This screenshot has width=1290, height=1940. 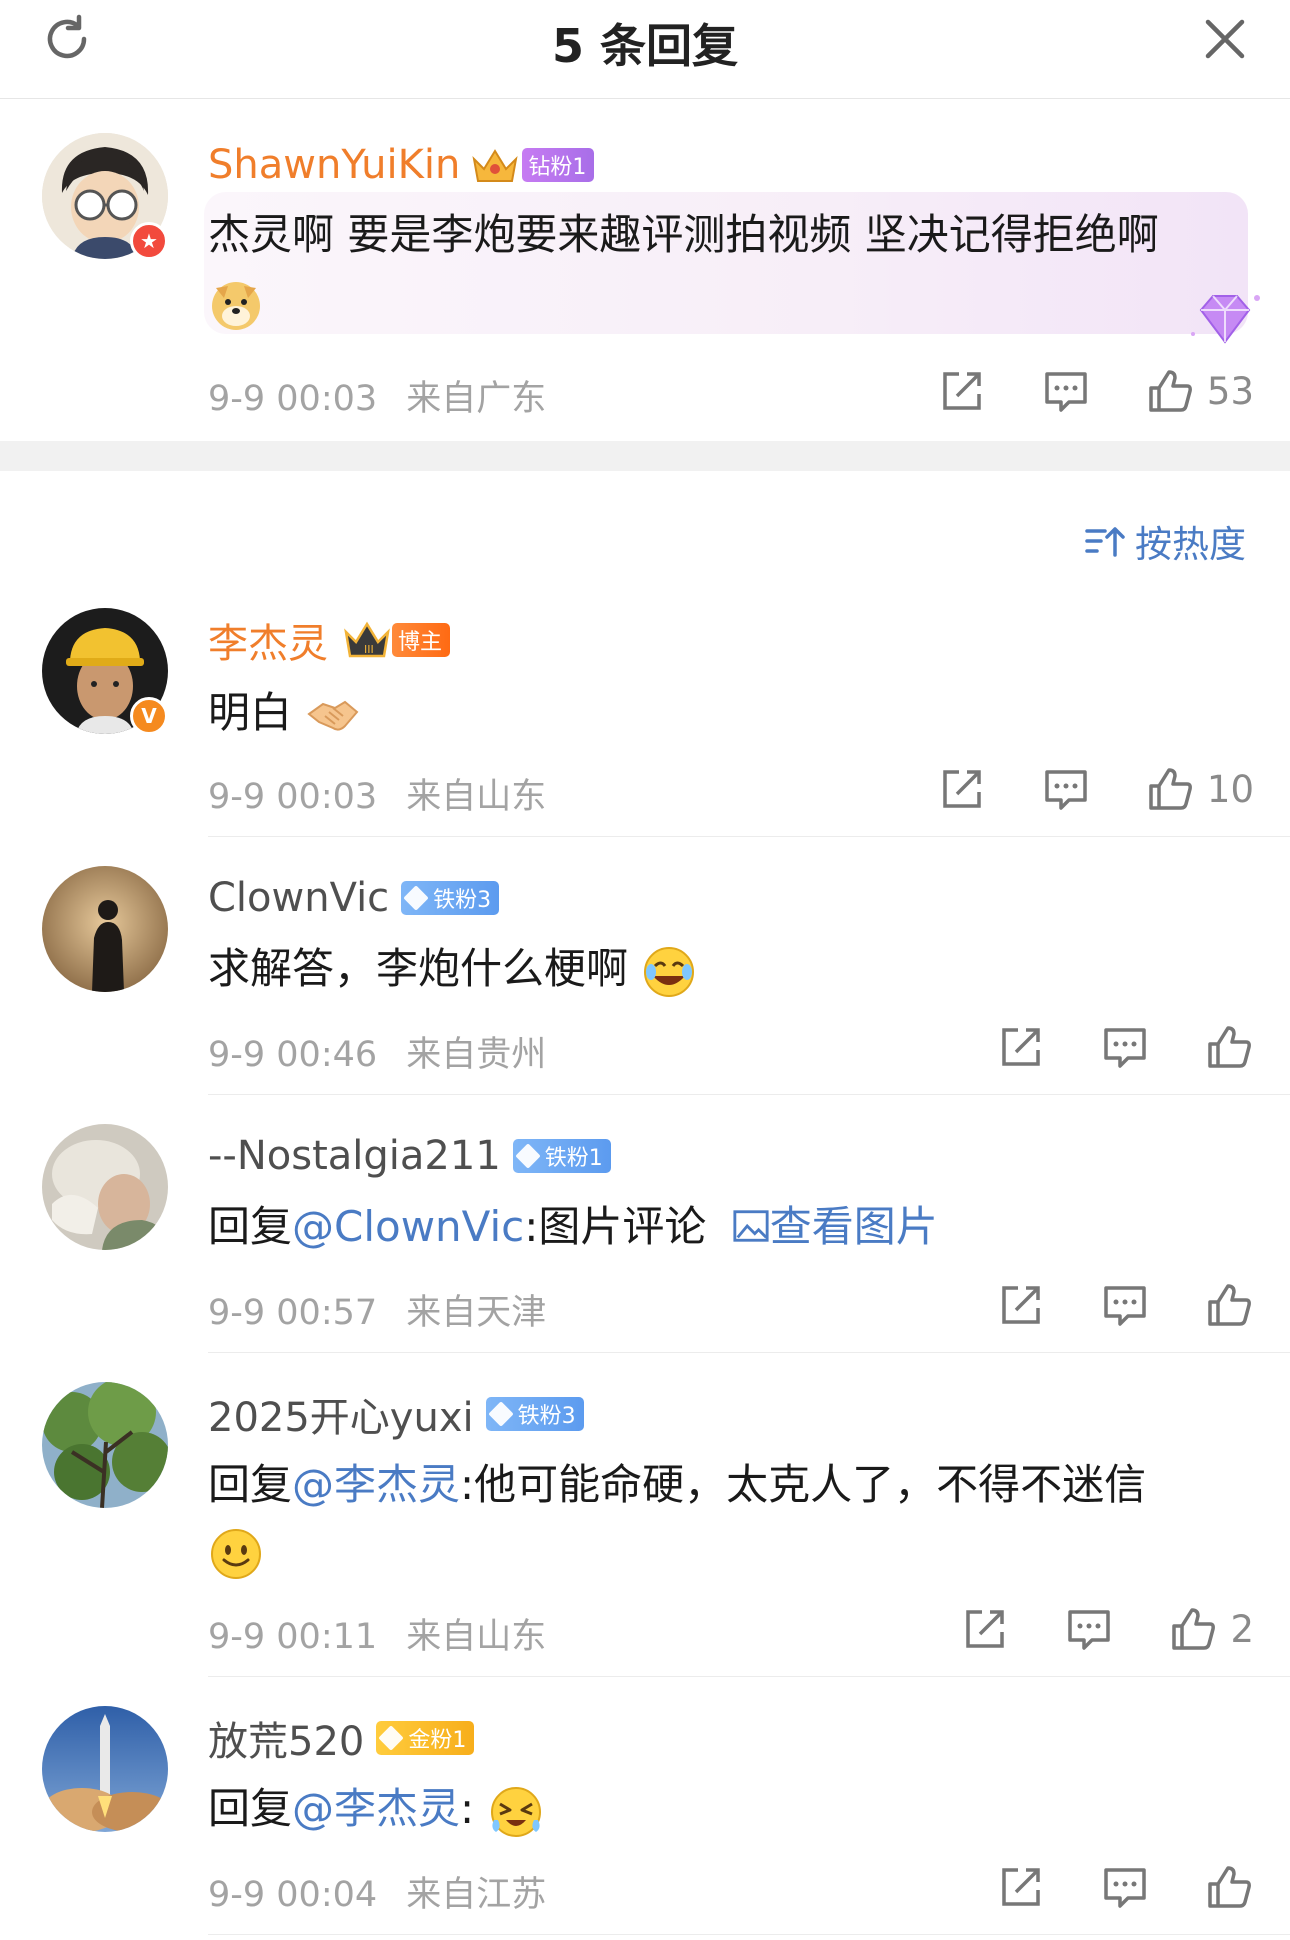 I want to click on page-title: 5 条回复, so click(x=645, y=46).